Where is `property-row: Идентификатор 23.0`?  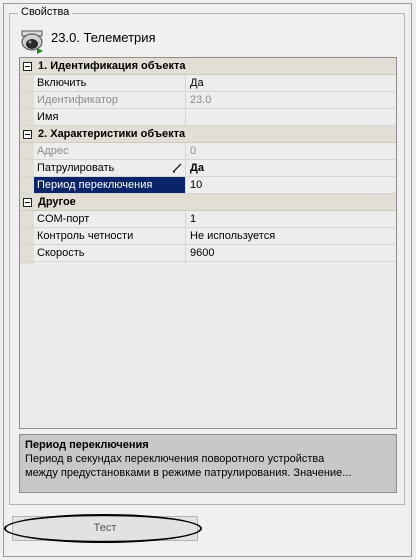
property-row: Идентификатор 23.0 is located at coordinates (208, 100).